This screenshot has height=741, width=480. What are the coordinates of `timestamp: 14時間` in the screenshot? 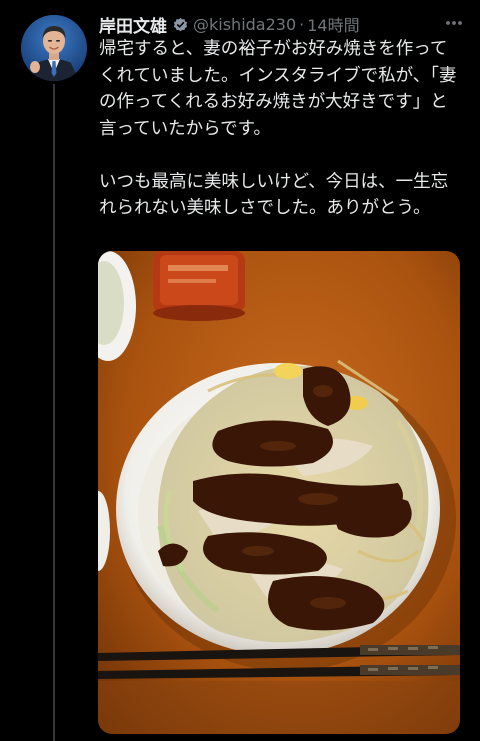 It's located at (333, 24).